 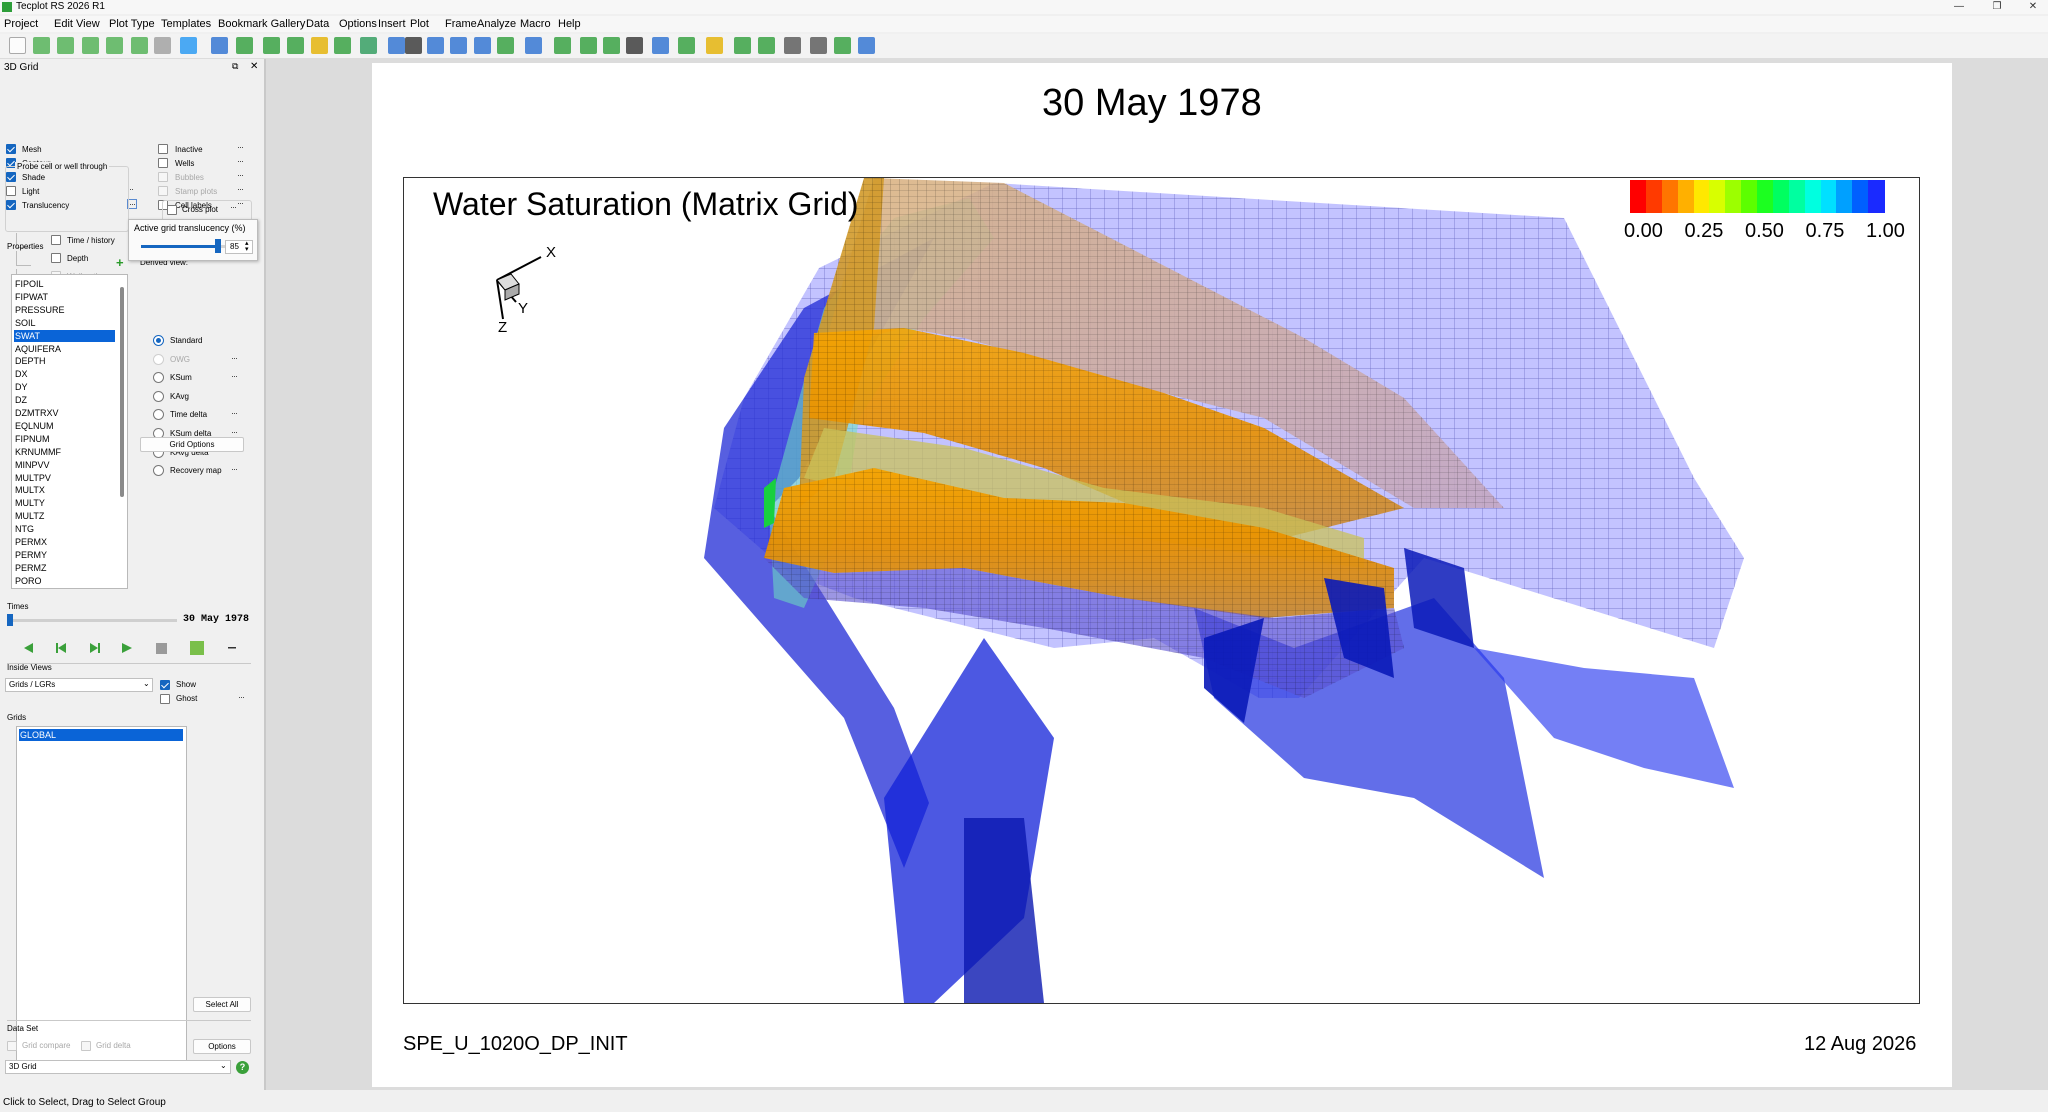 What do you see at coordinates (79, 685) in the screenshot?
I see `inside-views-select: Grids / LGRs ⌄` at bounding box center [79, 685].